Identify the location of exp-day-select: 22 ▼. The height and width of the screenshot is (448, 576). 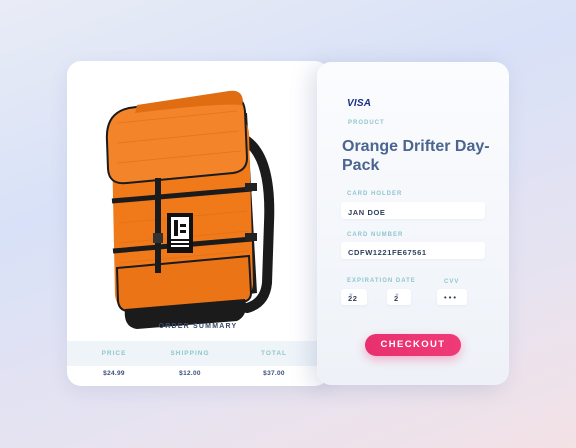
(354, 297).